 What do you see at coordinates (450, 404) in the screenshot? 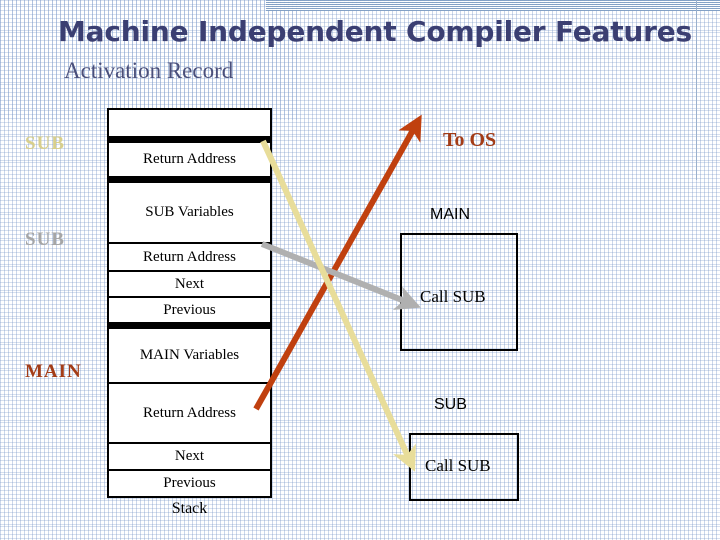
I see `frame-title-sub: SUB` at bounding box center [450, 404].